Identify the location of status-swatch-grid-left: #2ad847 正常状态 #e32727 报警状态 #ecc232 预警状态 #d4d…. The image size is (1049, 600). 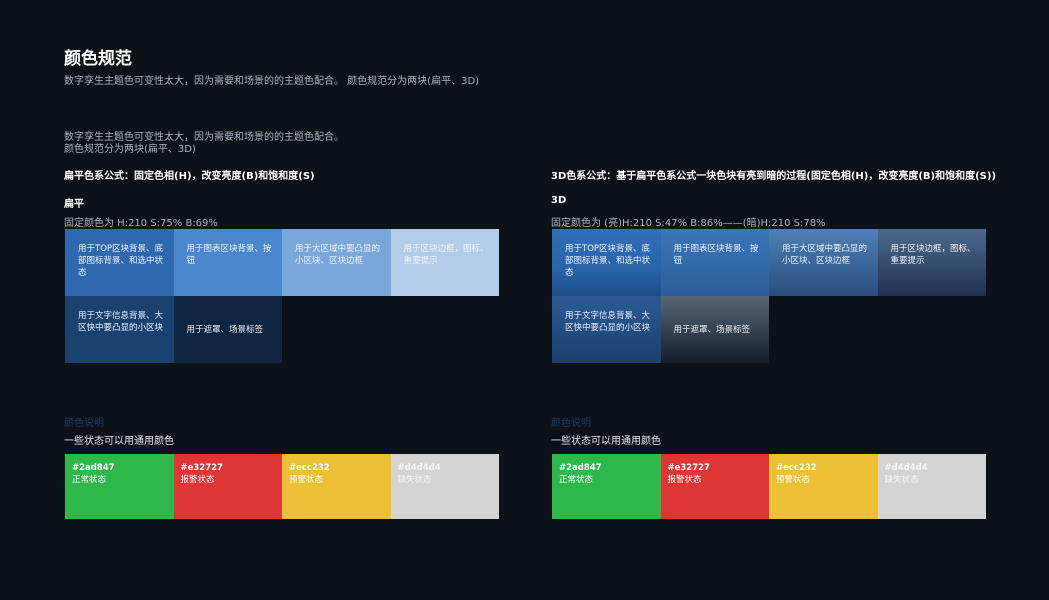
(282, 486).